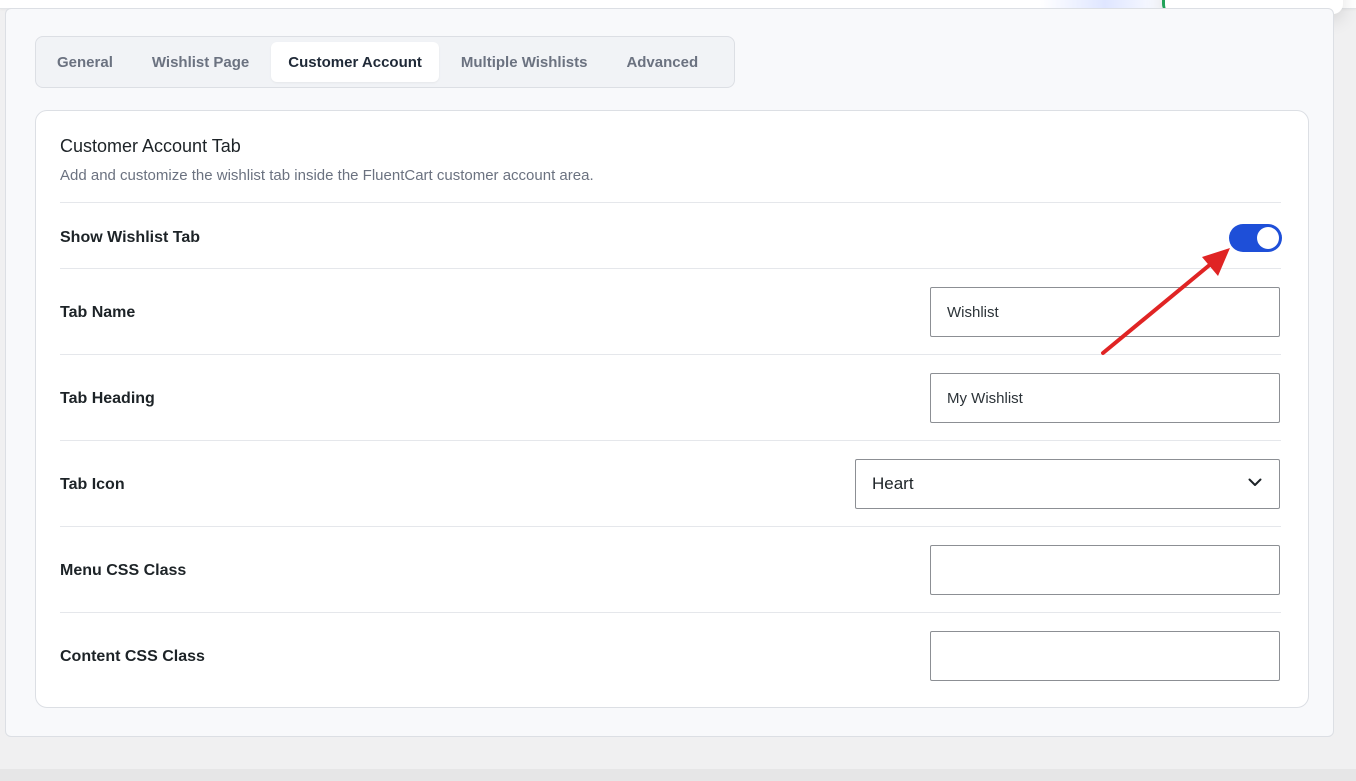 Image resolution: width=1356 pixels, height=781 pixels. What do you see at coordinates (1255, 484) in the screenshot?
I see `chevron-down-icon` at bounding box center [1255, 484].